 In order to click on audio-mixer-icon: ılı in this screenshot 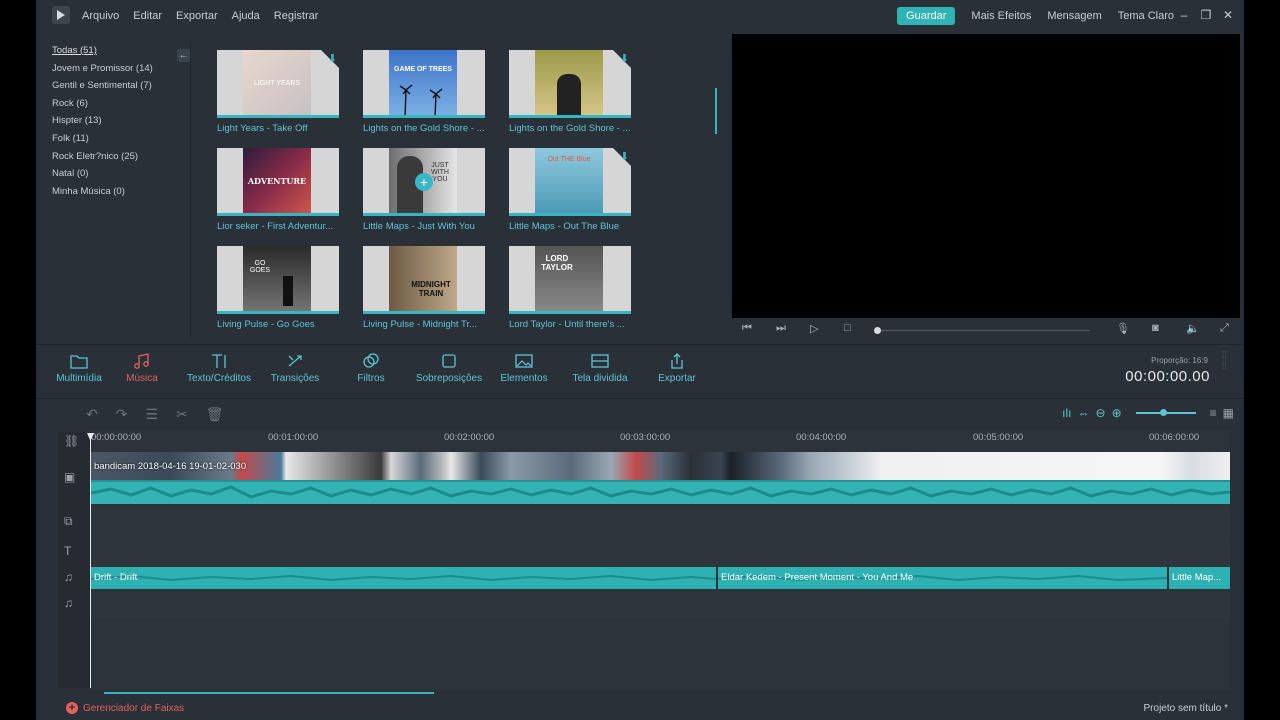, I will do `click(1066, 413)`.